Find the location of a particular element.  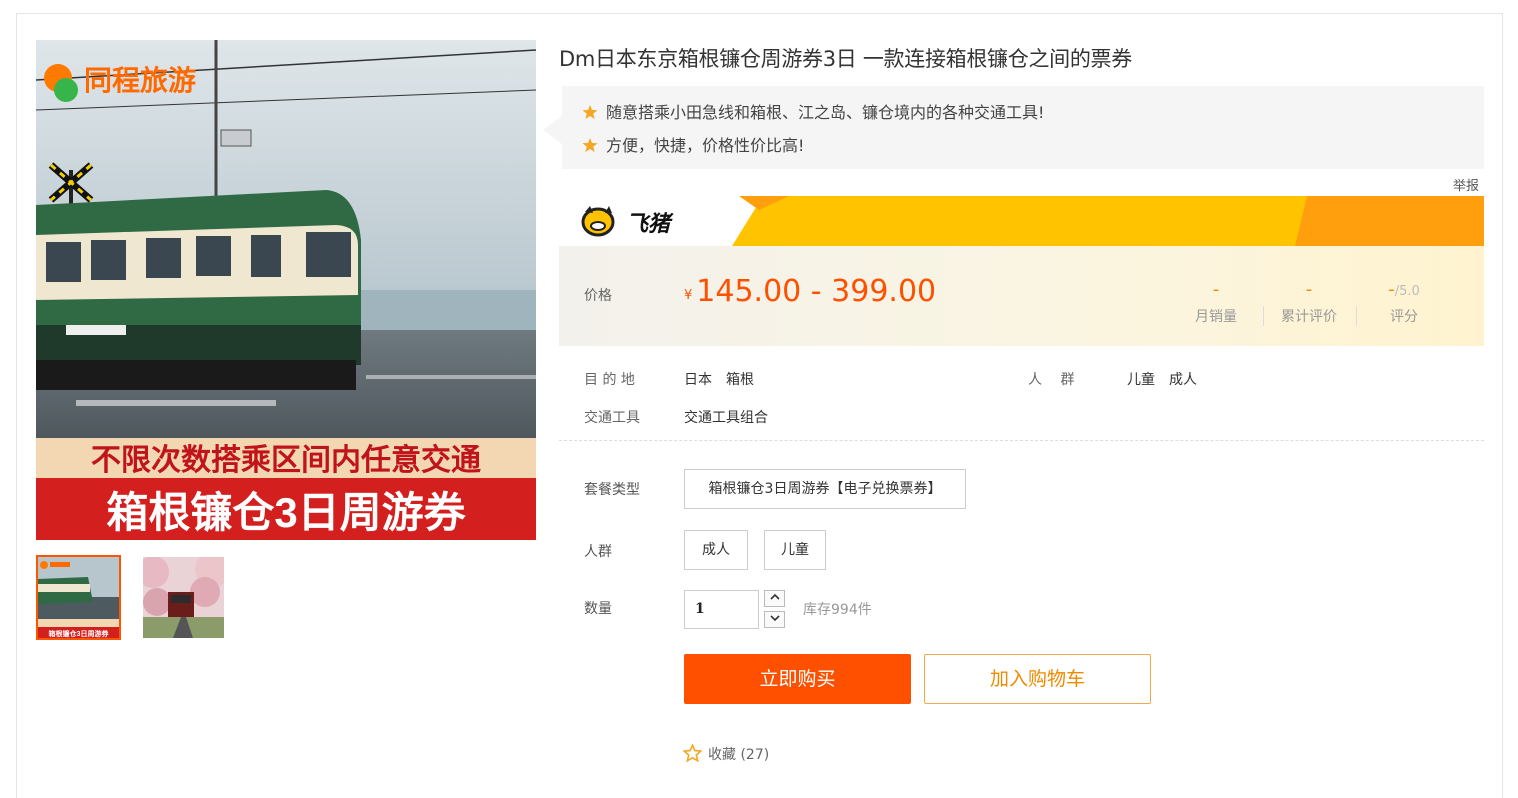

thumbnail-1: 箱根镰仓3日周游券 is located at coordinates (78, 597).